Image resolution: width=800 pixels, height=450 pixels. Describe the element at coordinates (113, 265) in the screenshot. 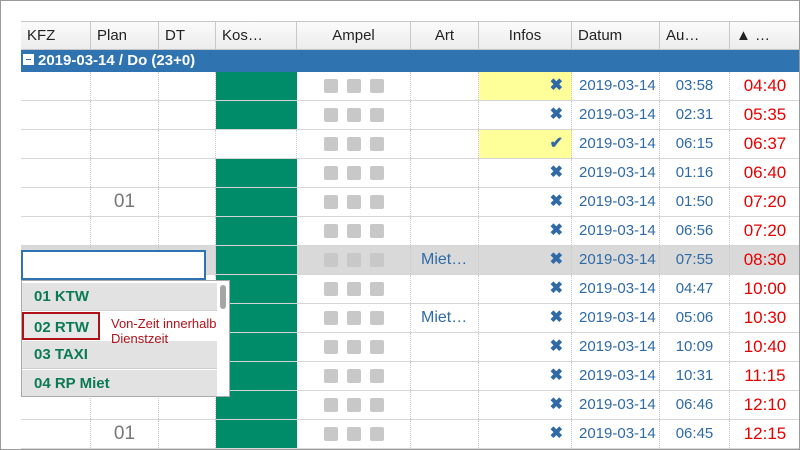

I see `kfz-edit-input` at that location.